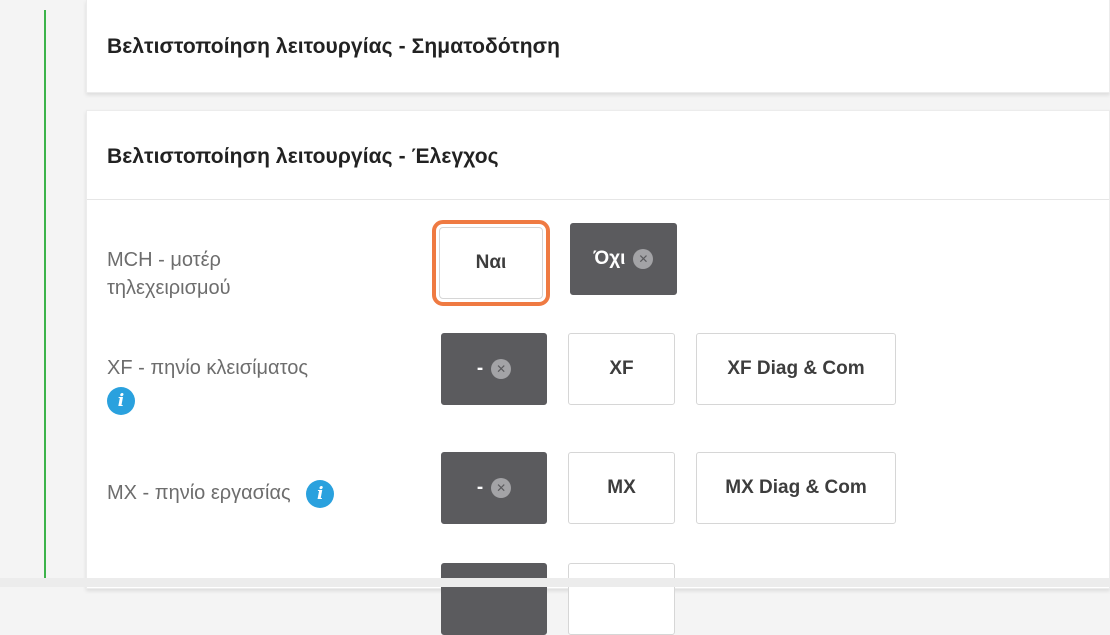 The height and width of the screenshot is (635, 1110). I want to click on xf-label-text: XF - πηνίο κλεισίματος, so click(207, 368).